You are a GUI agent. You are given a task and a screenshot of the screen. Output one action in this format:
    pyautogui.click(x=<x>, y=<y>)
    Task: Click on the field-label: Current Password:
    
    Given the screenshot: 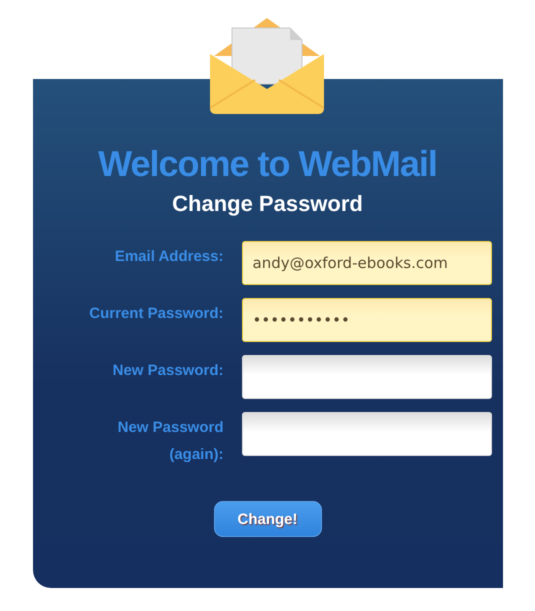 What is the action you would take?
    pyautogui.click(x=156, y=314)
    